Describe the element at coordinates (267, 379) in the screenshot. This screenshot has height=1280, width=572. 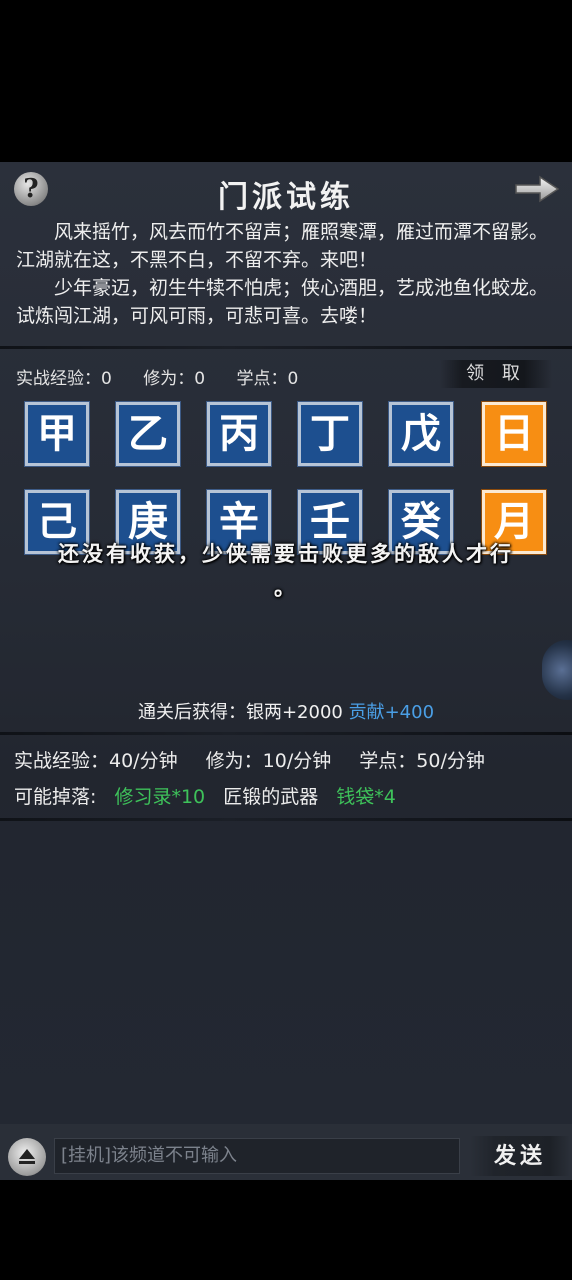
I see `points-stat: 学点：0` at that location.